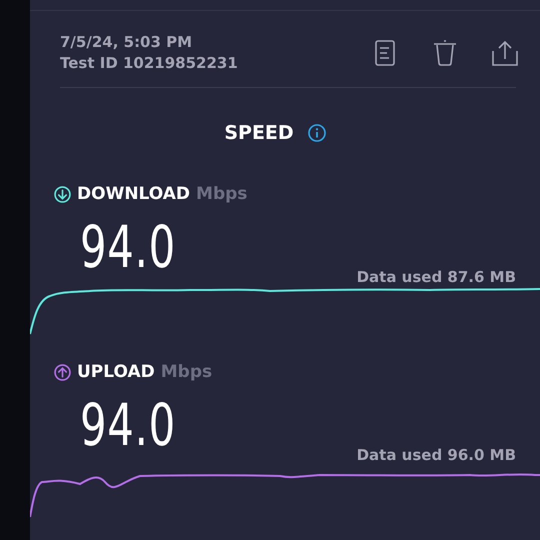 This screenshot has width=540, height=540. I want to click on test-date: 7/5/24, 5:03 PM, so click(127, 42).